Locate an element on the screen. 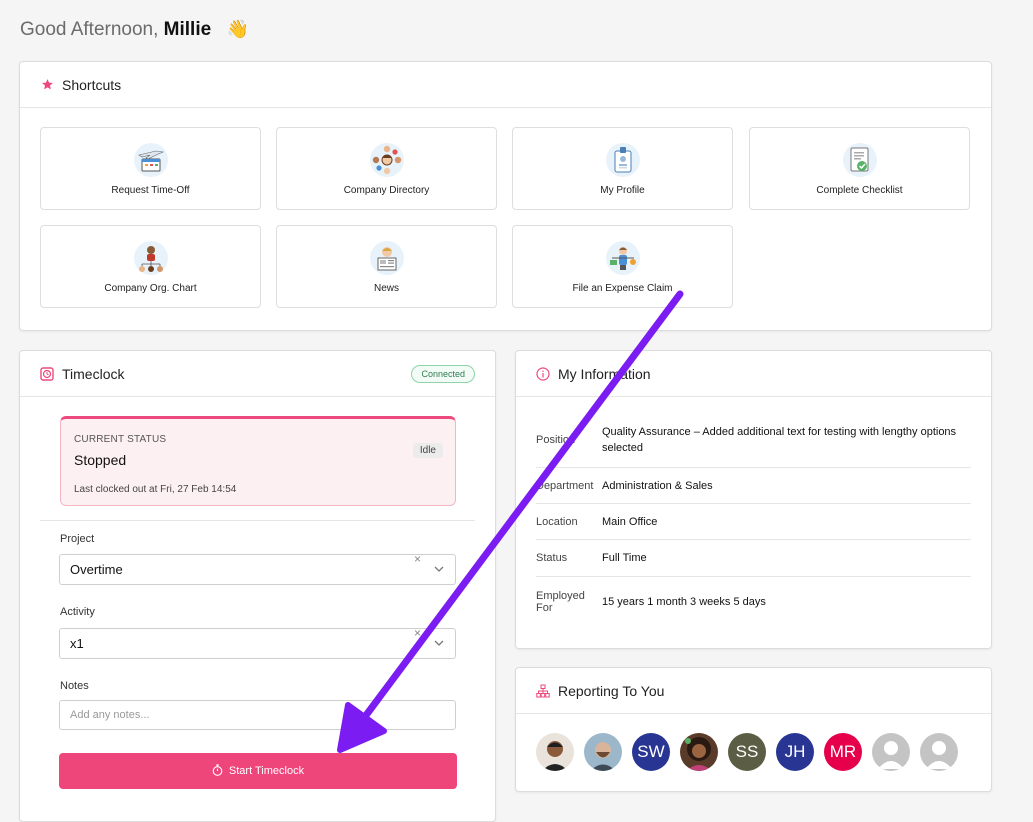  info-key: Employed For is located at coordinates (560, 602).